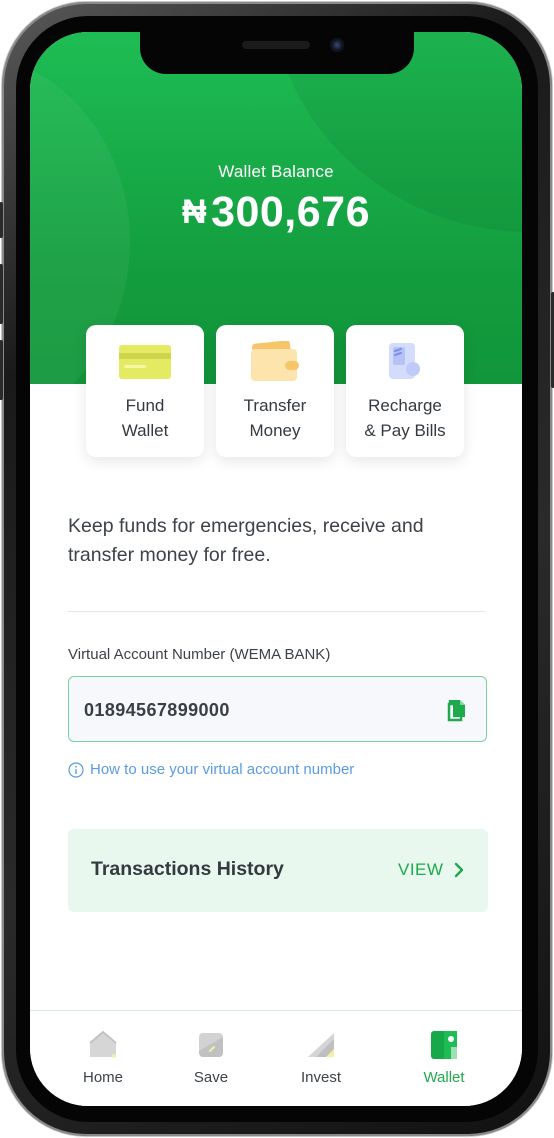 This screenshot has width=554, height=1138. I want to click on nav-item-save: Save, so click(211, 1058).